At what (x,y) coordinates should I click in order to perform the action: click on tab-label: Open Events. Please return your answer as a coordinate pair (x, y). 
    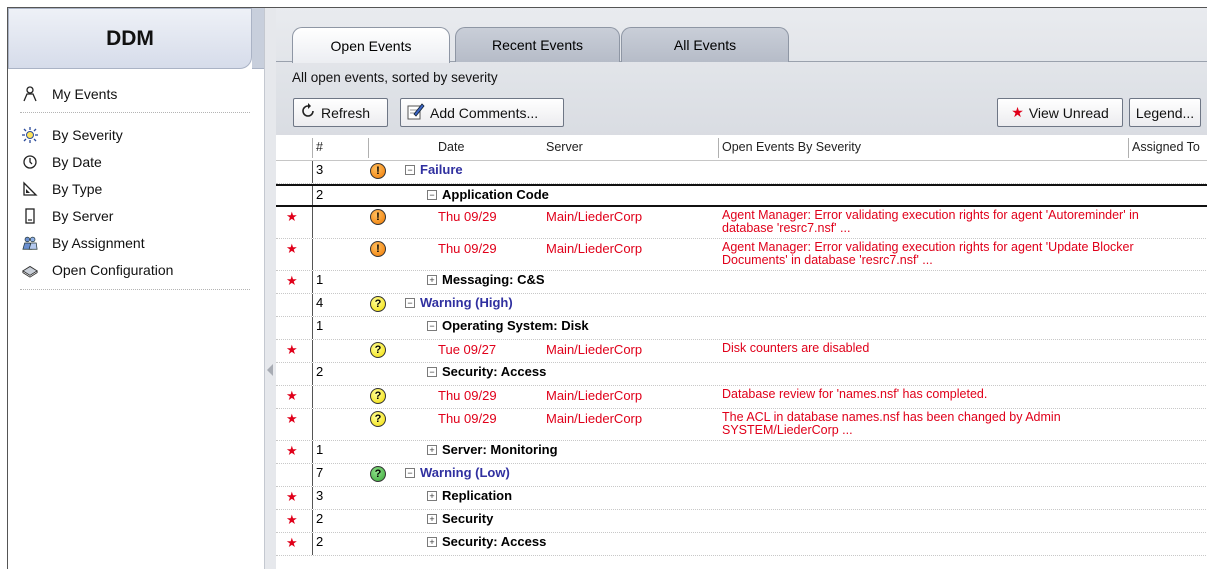
    Looking at the image, I should click on (371, 45).